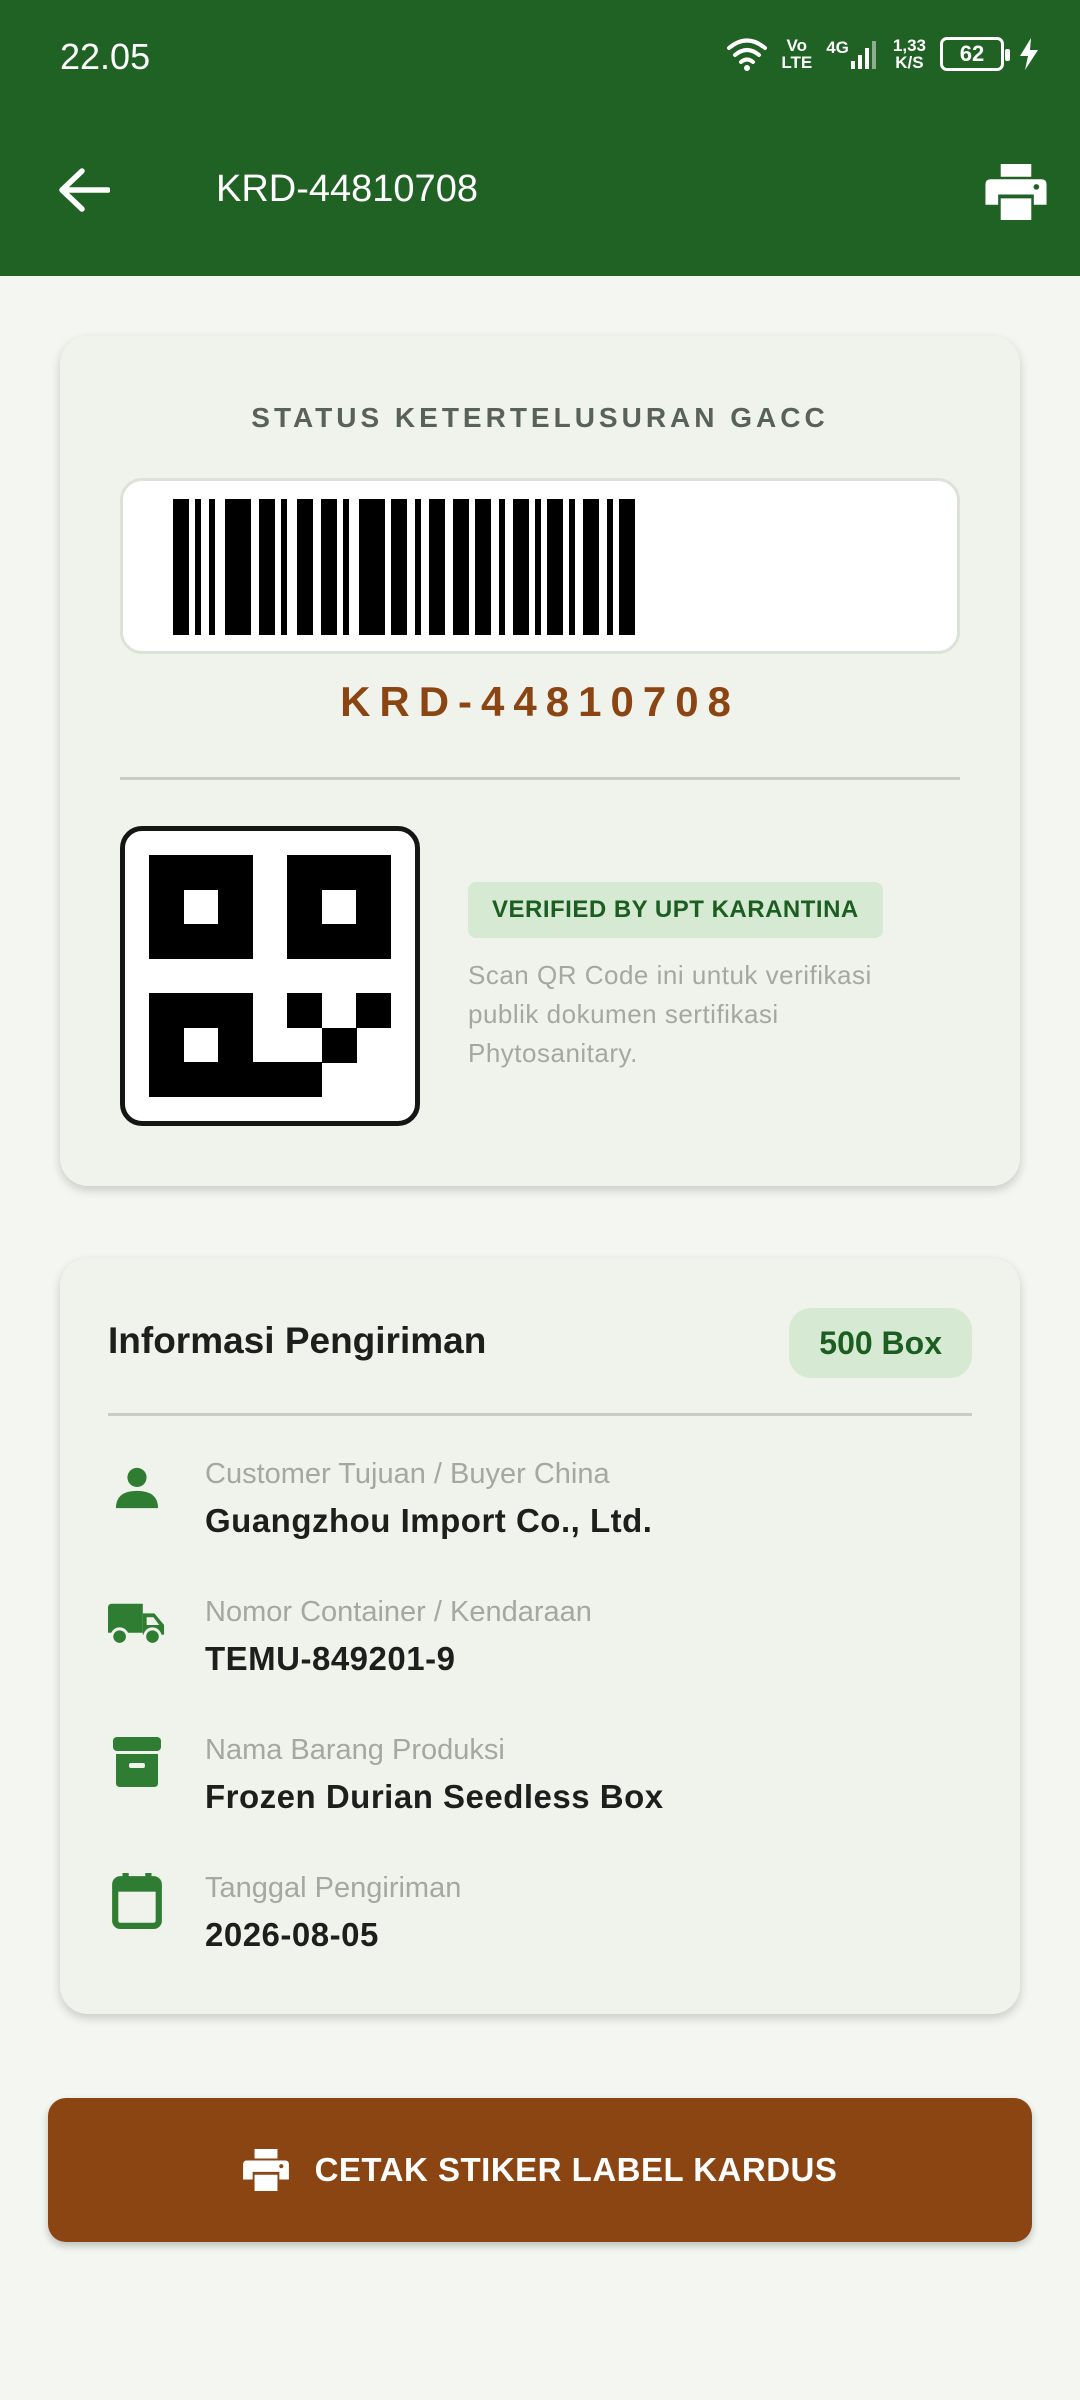 The width and height of the screenshot is (1080, 2400). What do you see at coordinates (1029, 54) in the screenshot?
I see `charging-icon` at bounding box center [1029, 54].